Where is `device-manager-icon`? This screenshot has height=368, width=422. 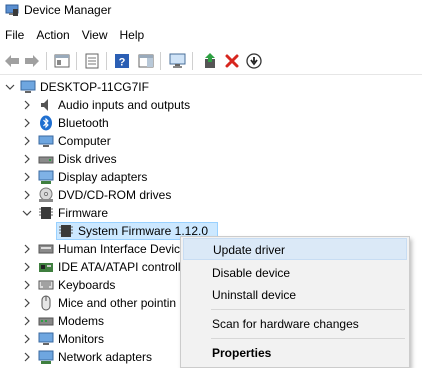
device-manager-icon is located at coordinates (12, 10).